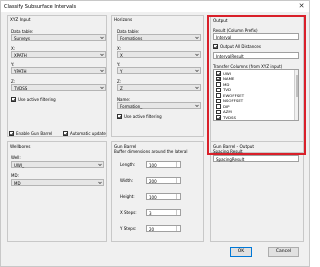  Describe the element at coordinates (152, 229) in the screenshot. I see `y-steps-value: 20` at that location.